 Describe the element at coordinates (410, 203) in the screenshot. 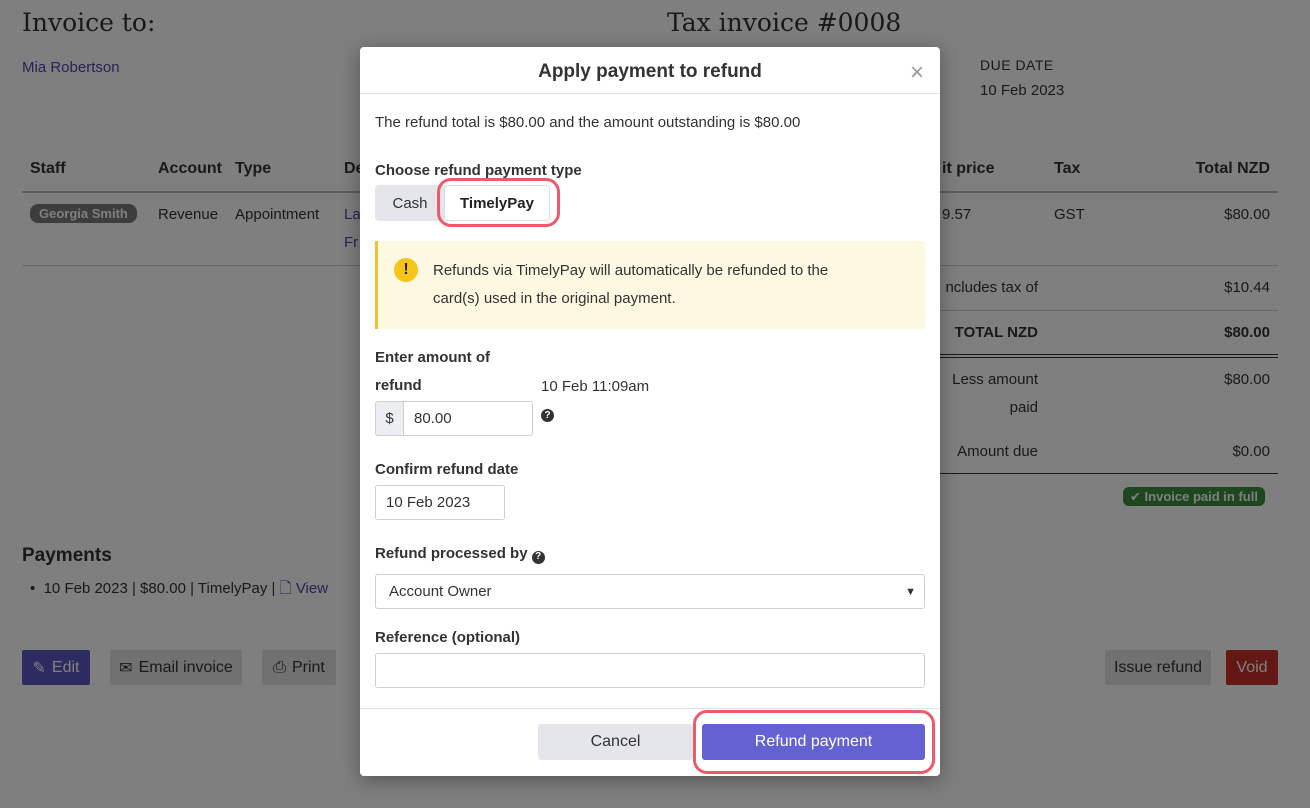

I see `payment-type-cash: Cash` at that location.